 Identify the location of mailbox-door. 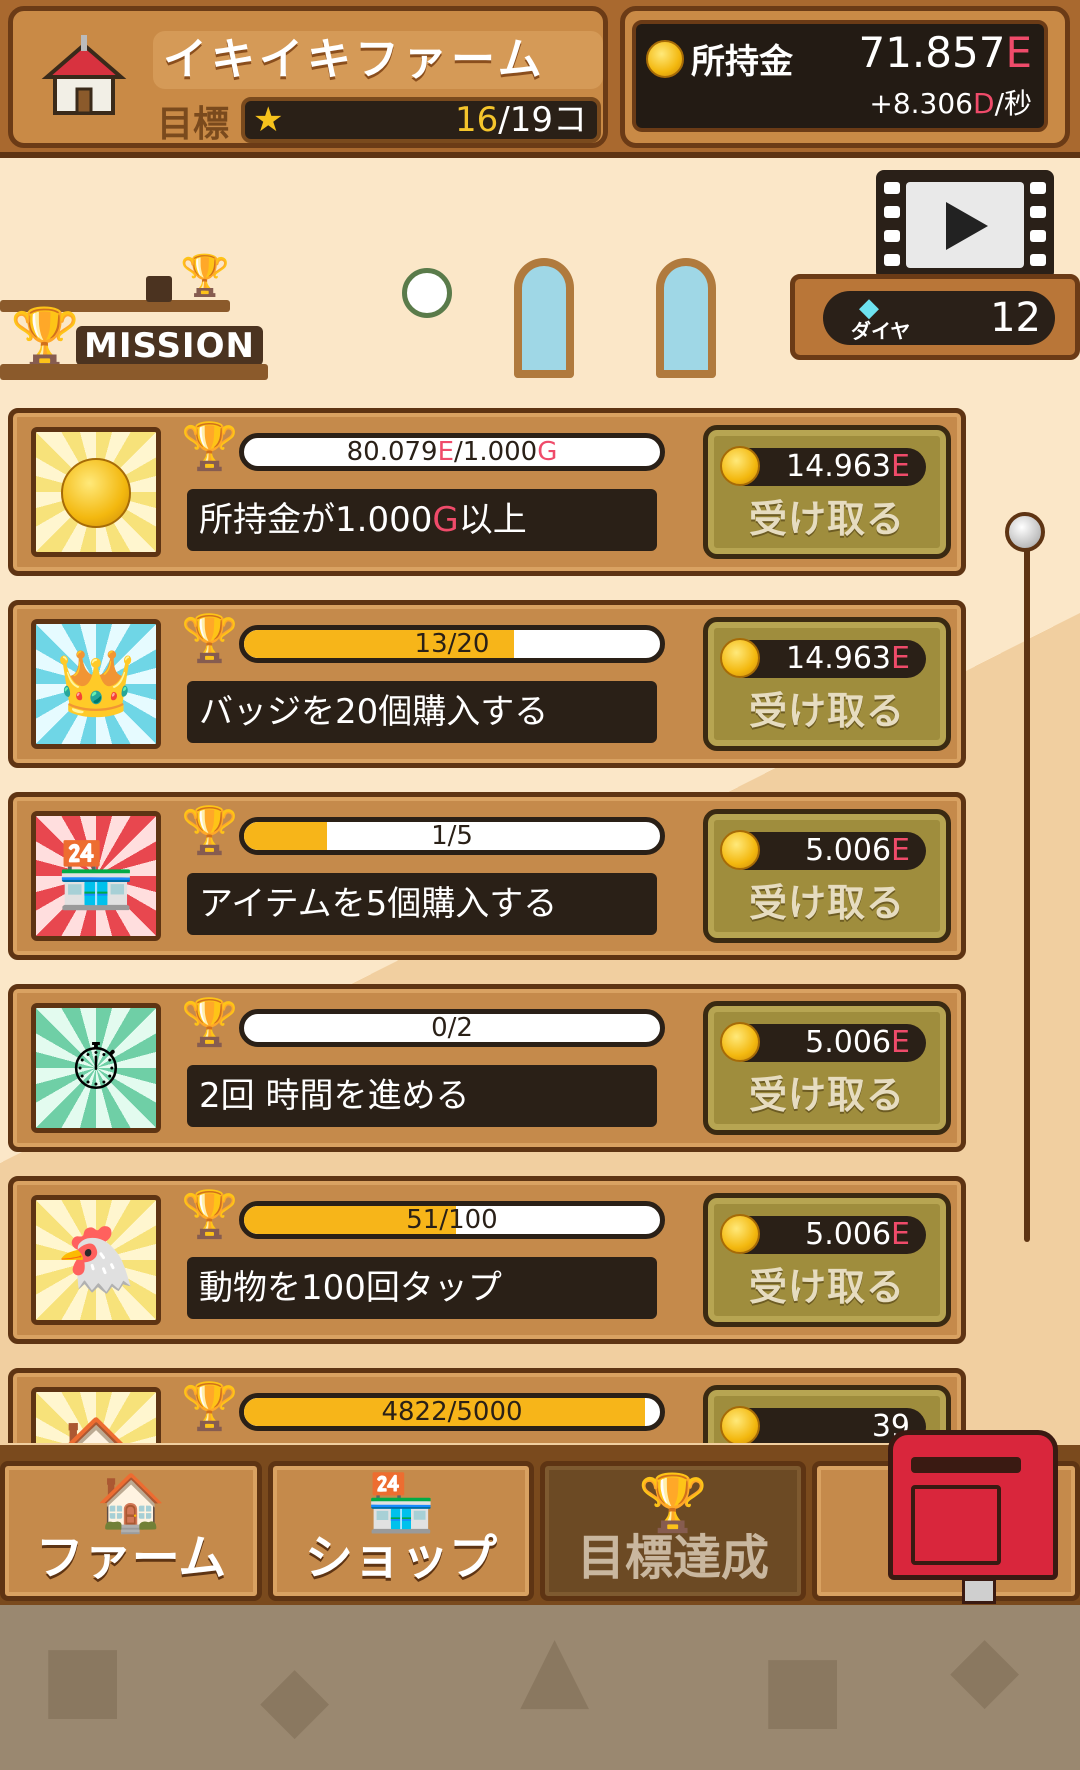
(956, 1525).